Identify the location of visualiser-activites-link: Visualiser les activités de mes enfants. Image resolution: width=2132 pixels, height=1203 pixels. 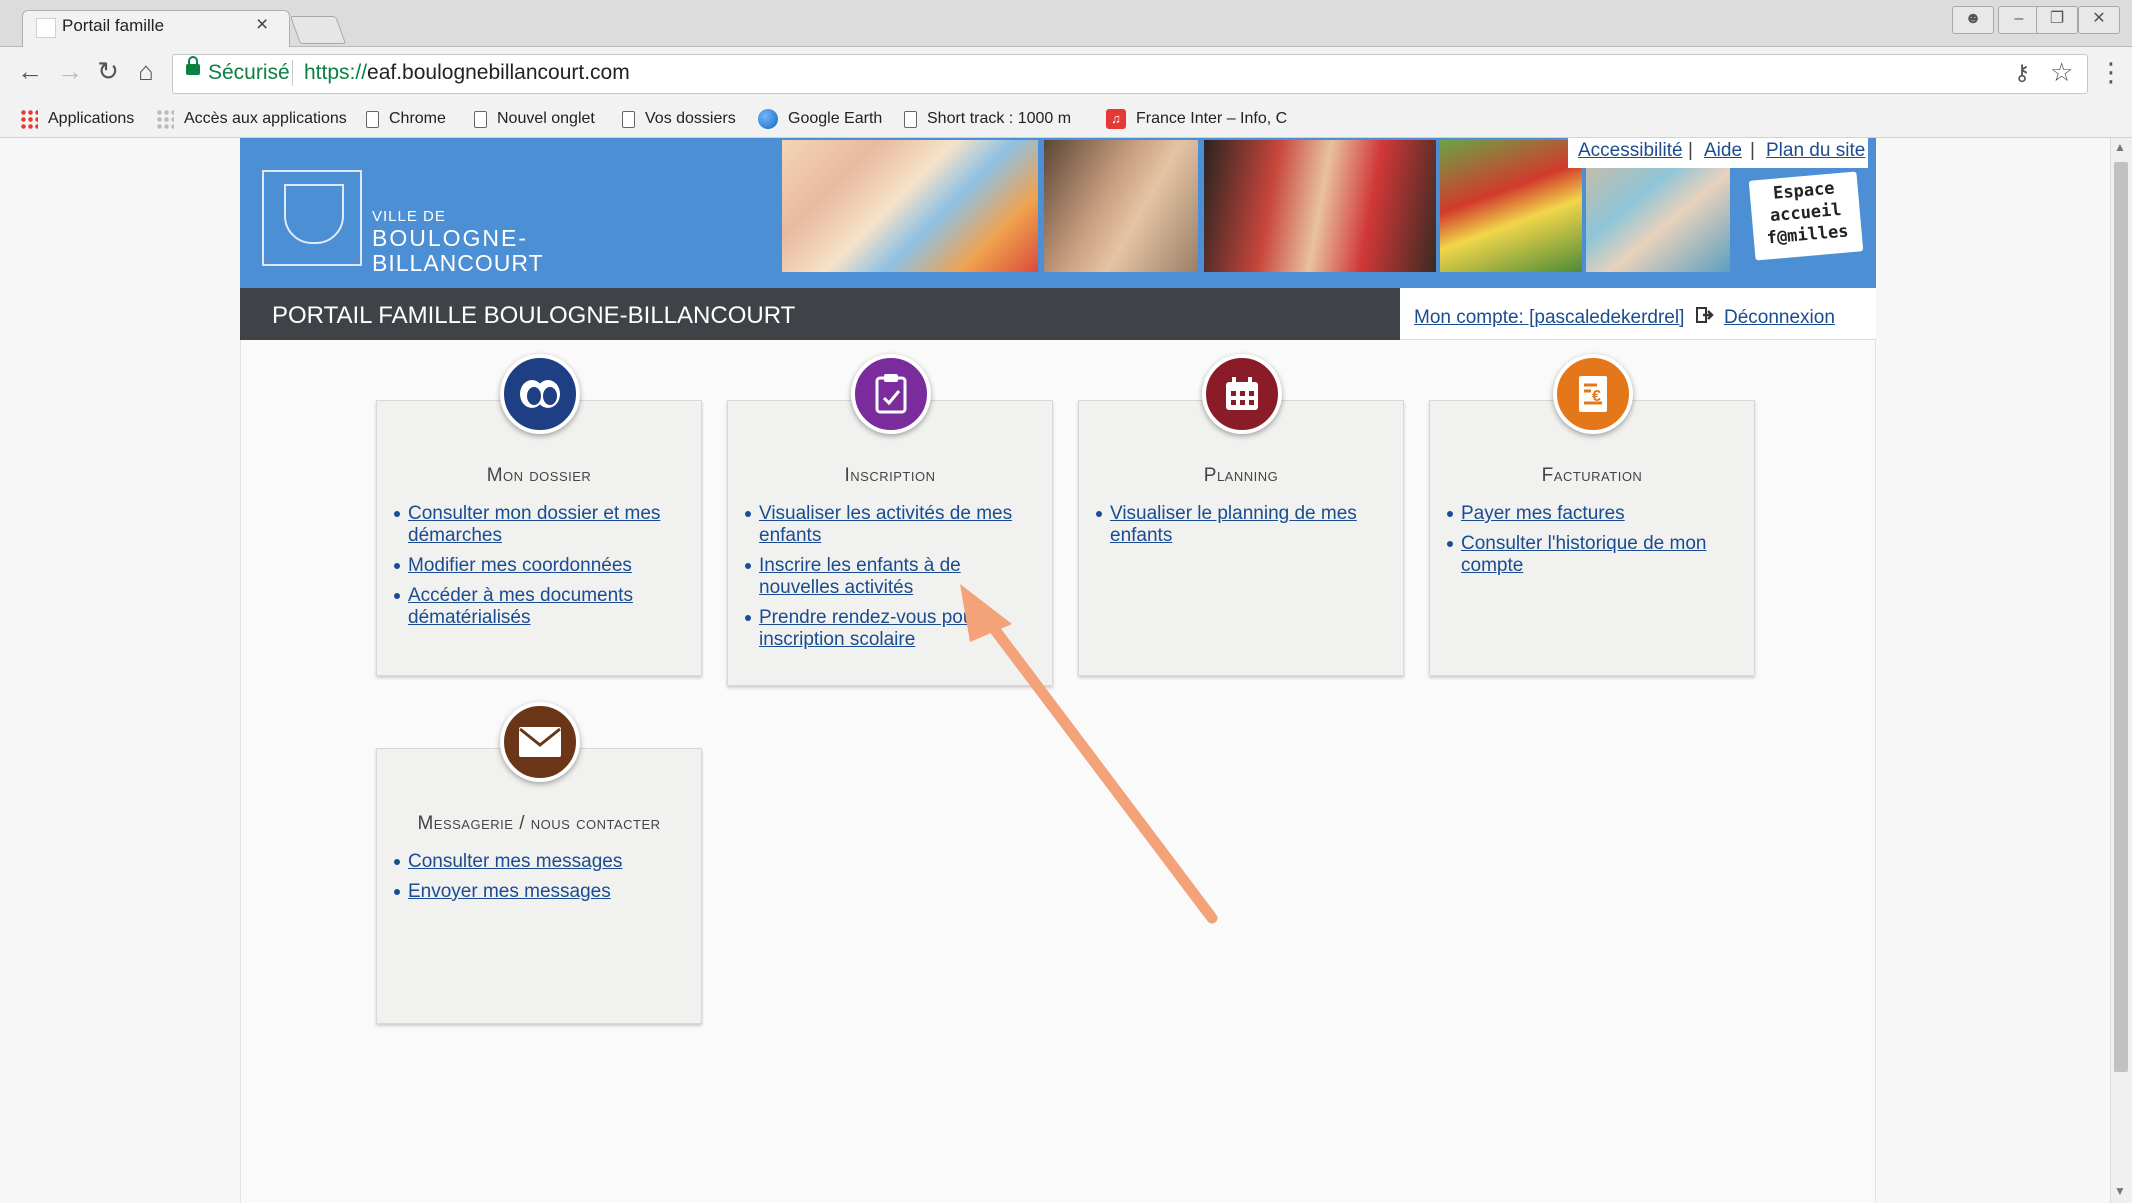
(885, 524).